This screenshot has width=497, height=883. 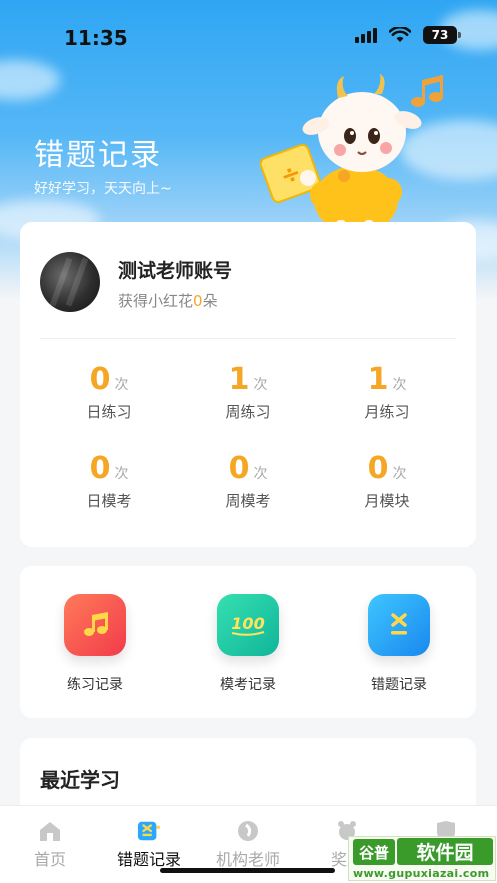 What do you see at coordinates (109, 412) in the screenshot?
I see `stat-label: 日练习` at bounding box center [109, 412].